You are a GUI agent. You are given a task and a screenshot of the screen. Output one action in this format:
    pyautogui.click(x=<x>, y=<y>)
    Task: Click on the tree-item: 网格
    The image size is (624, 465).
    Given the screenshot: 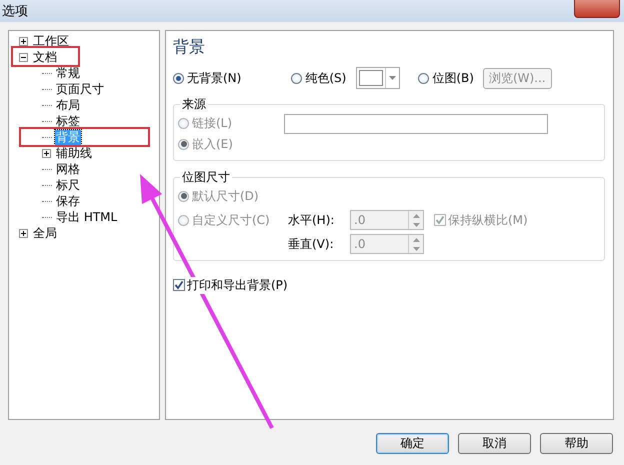 What is the action you would take?
    pyautogui.click(x=68, y=169)
    